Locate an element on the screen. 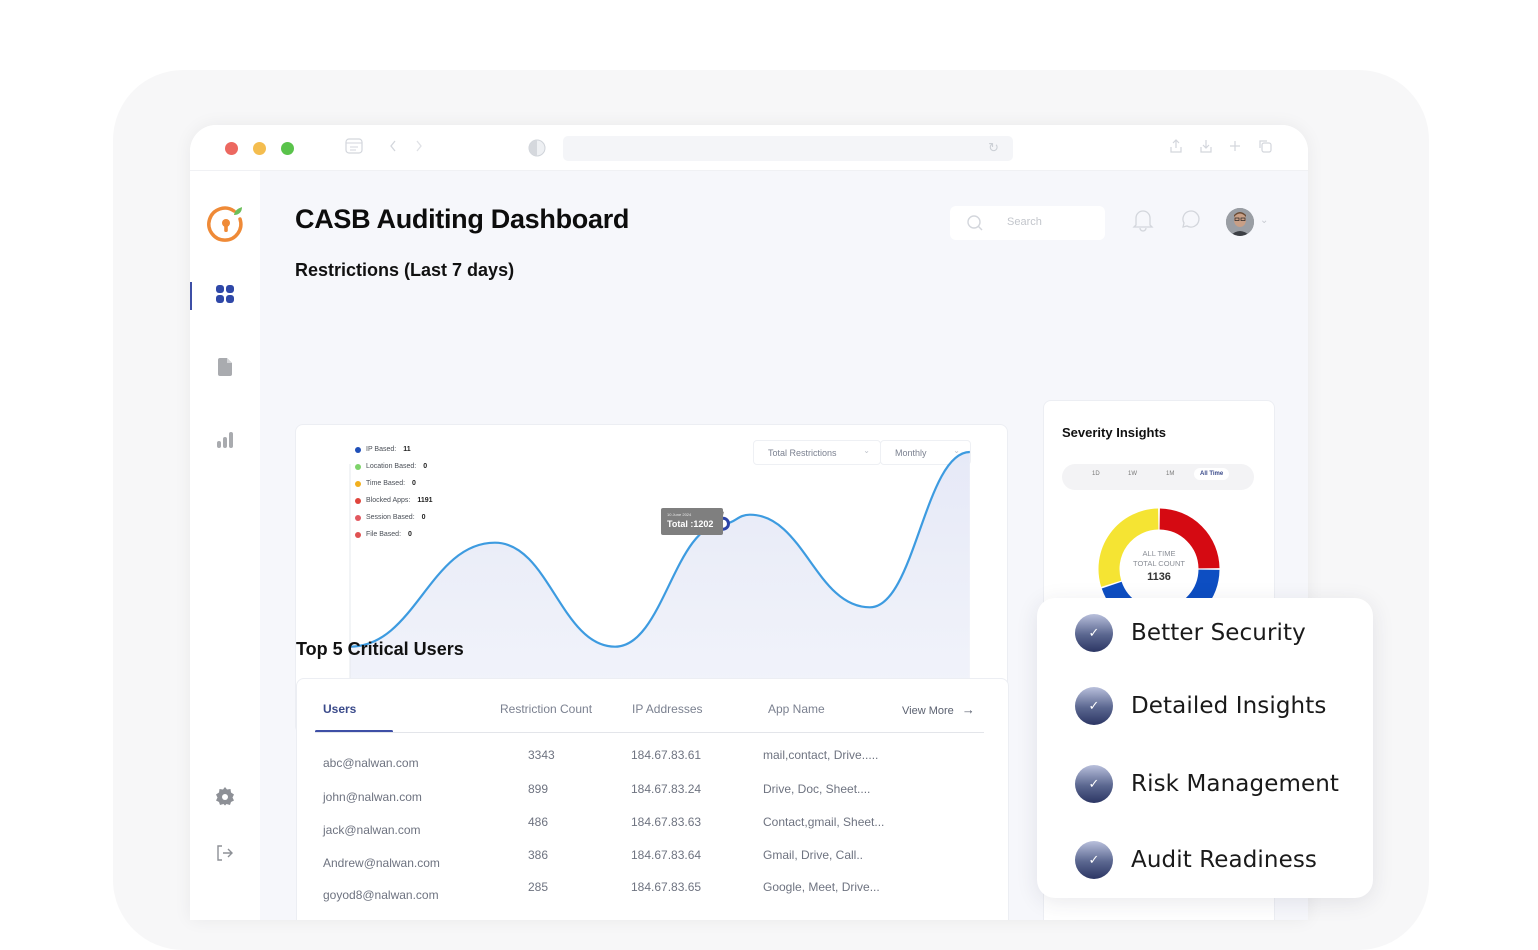  search-placeholder: Search is located at coordinates (1024, 222).